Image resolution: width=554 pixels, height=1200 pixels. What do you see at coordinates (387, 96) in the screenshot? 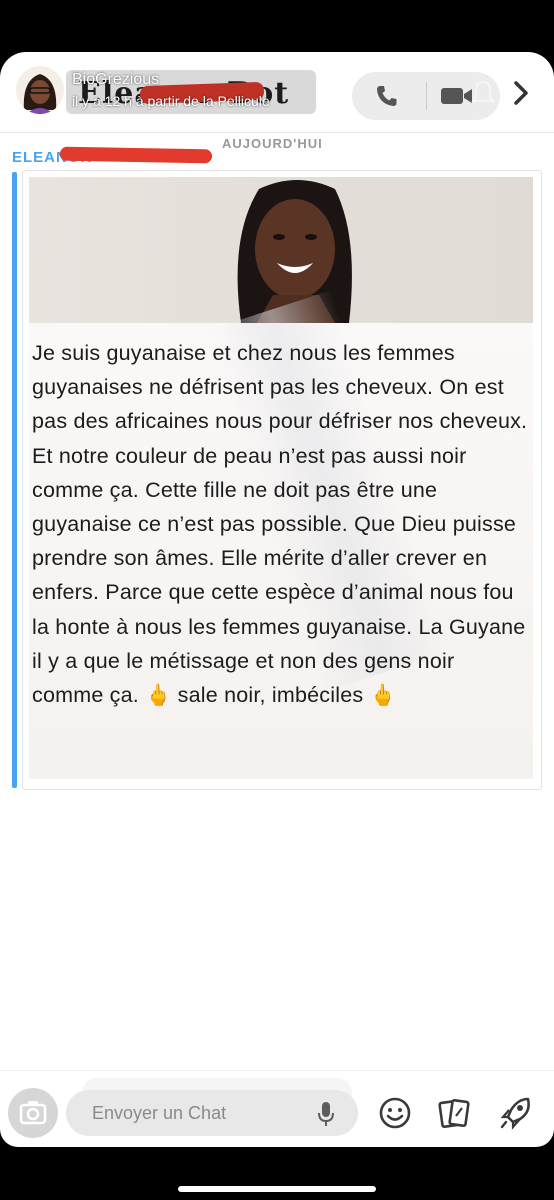
I see `phone-icon` at bounding box center [387, 96].